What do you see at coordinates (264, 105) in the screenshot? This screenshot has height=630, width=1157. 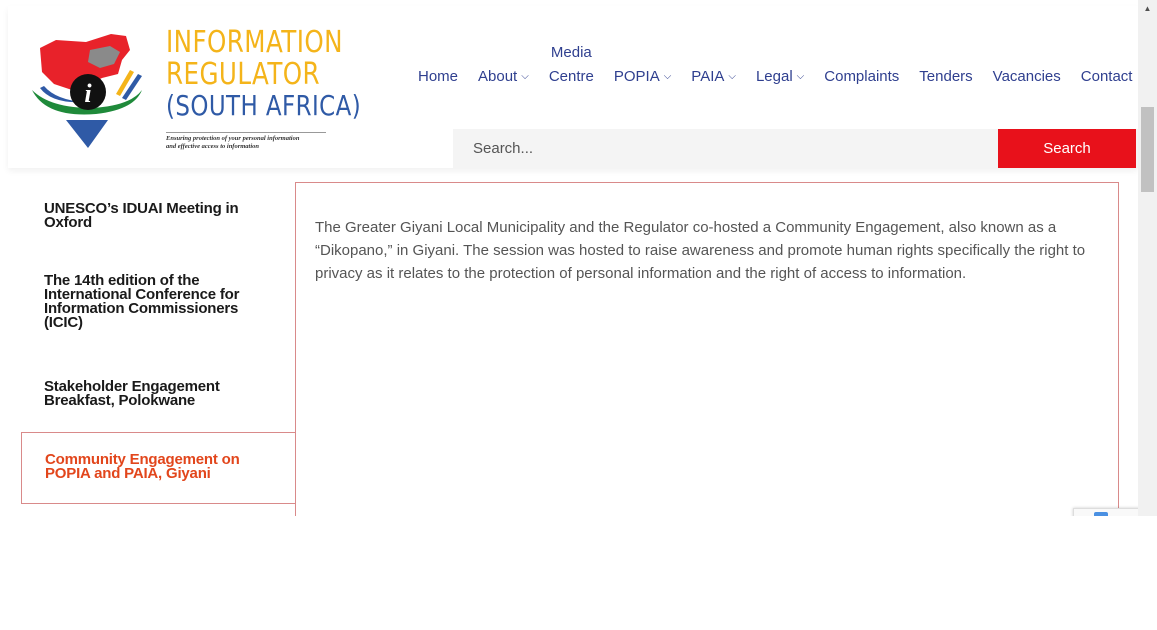 I see `logo-line-3: (SOUTH AFRICA)` at bounding box center [264, 105].